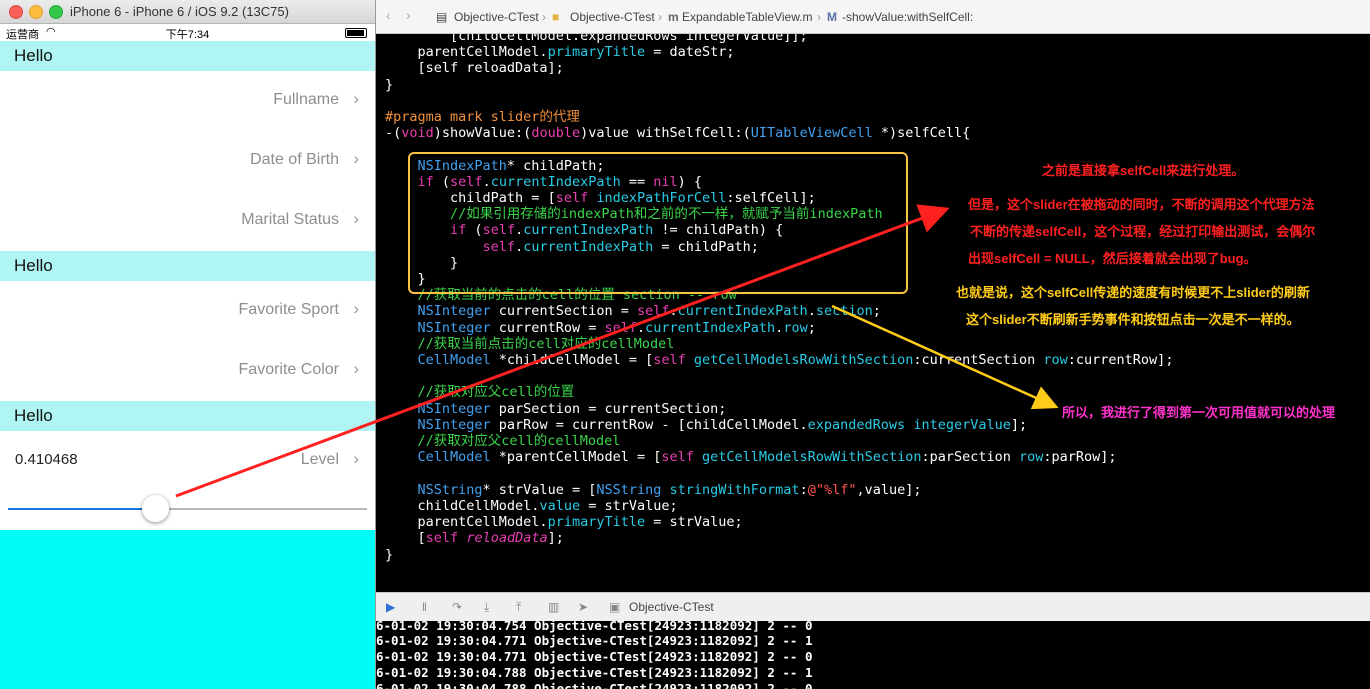 The height and width of the screenshot is (689, 1370). What do you see at coordinates (187, 221) in the screenshot?
I see `table-row-marital-status: Marital Status ›` at bounding box center [187, 221].